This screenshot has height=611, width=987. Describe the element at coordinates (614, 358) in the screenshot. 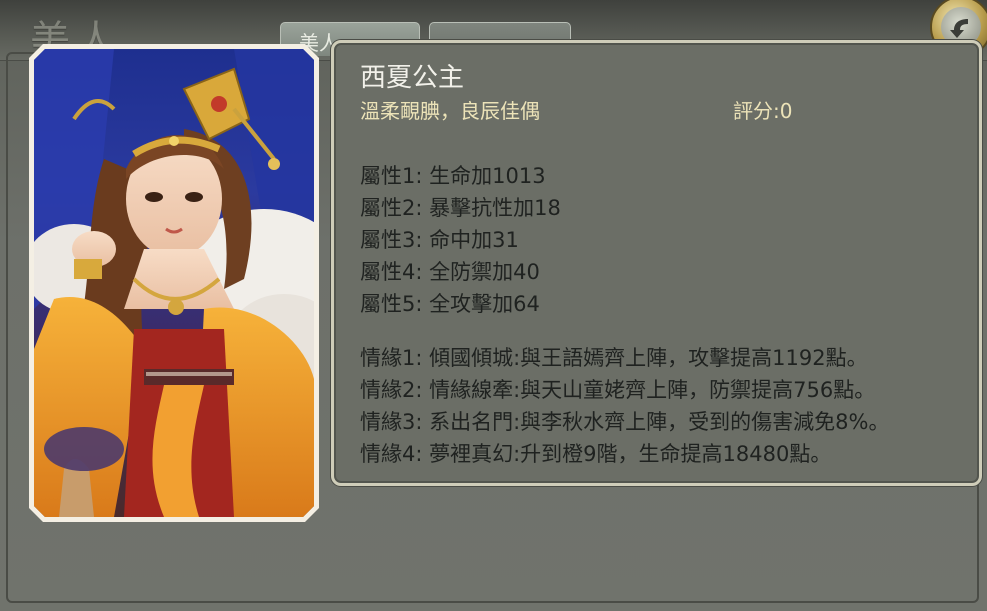

I see `bond-1: 情緣1: 傾國傾城:與王語嫣齊上陣，攻擊提高1192點。` at that location.